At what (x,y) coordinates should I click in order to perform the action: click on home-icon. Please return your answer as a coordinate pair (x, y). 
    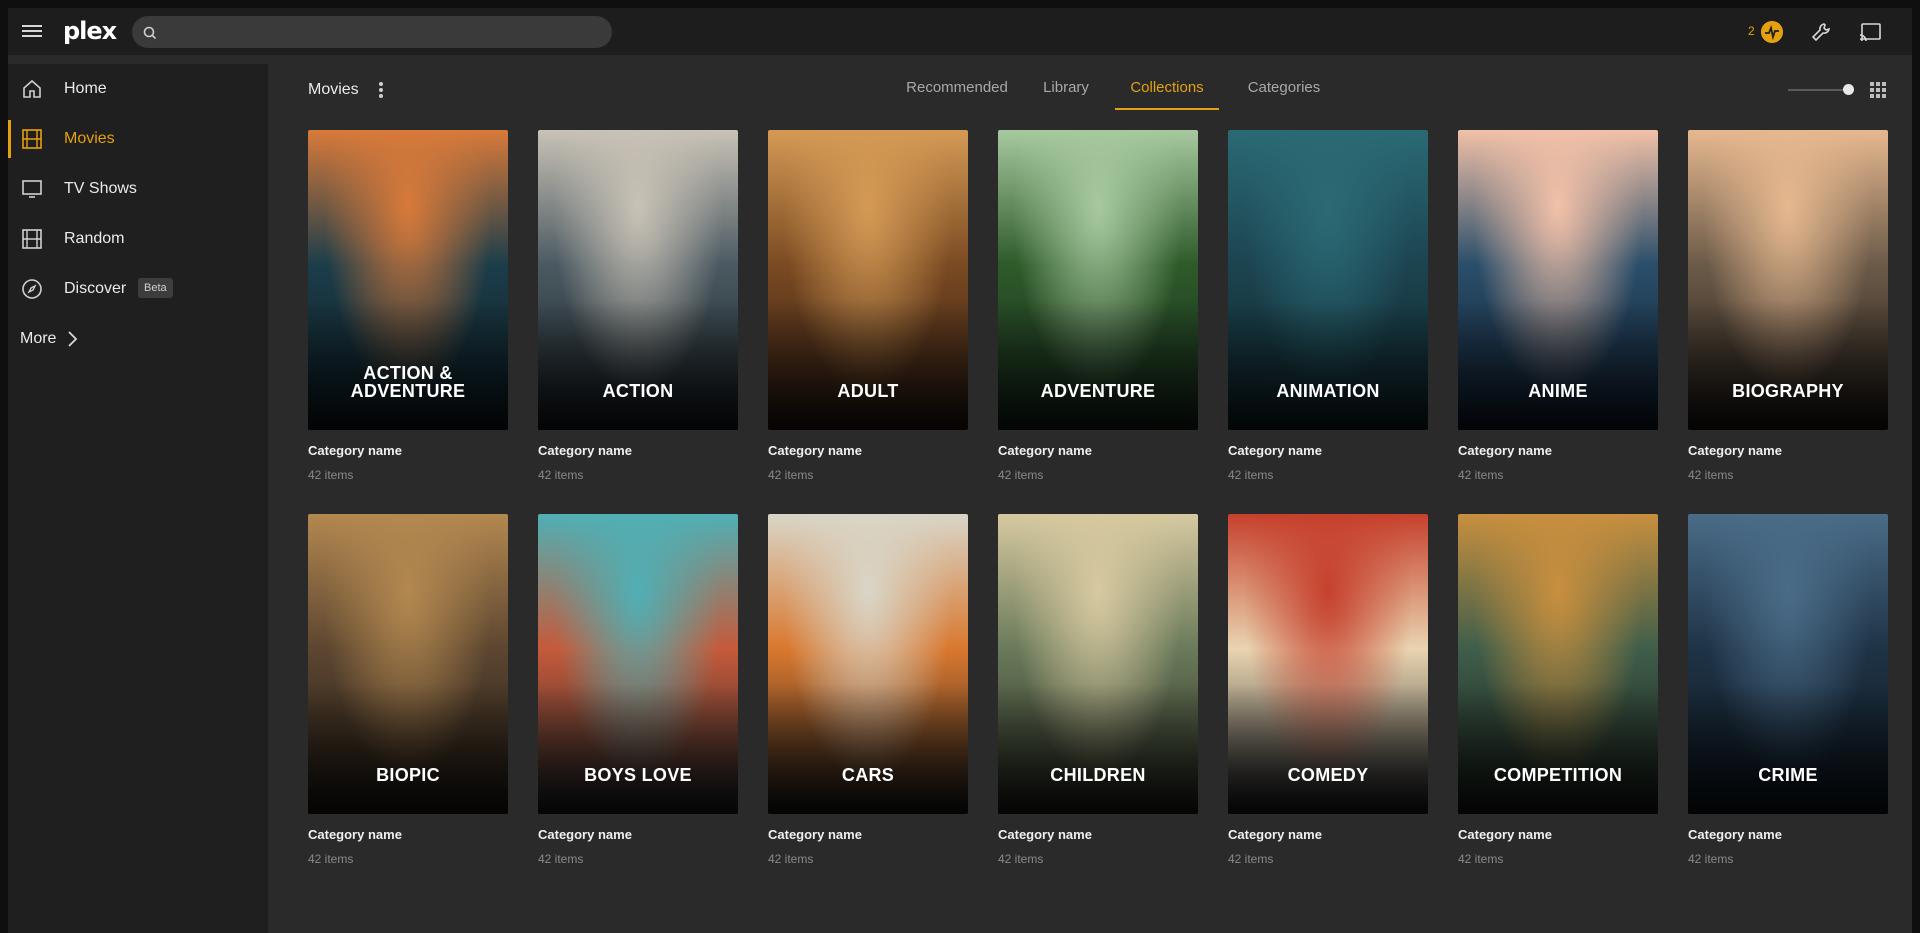
    Looking at the image, I should click on (32, 88).